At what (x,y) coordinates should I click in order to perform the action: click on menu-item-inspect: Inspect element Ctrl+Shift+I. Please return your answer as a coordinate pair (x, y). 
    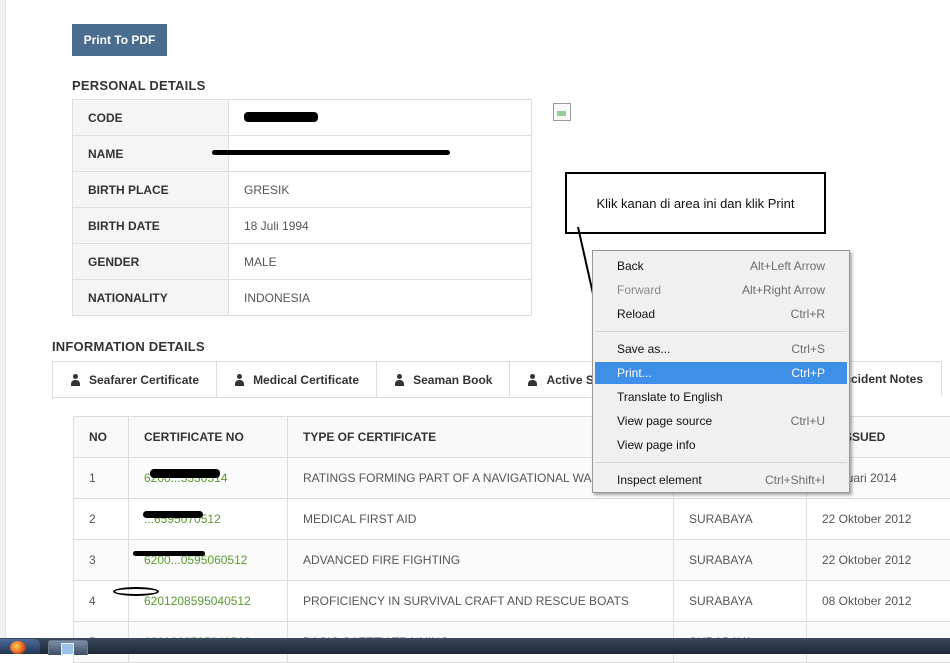
    Looking at the image, I should click on (721, 480).